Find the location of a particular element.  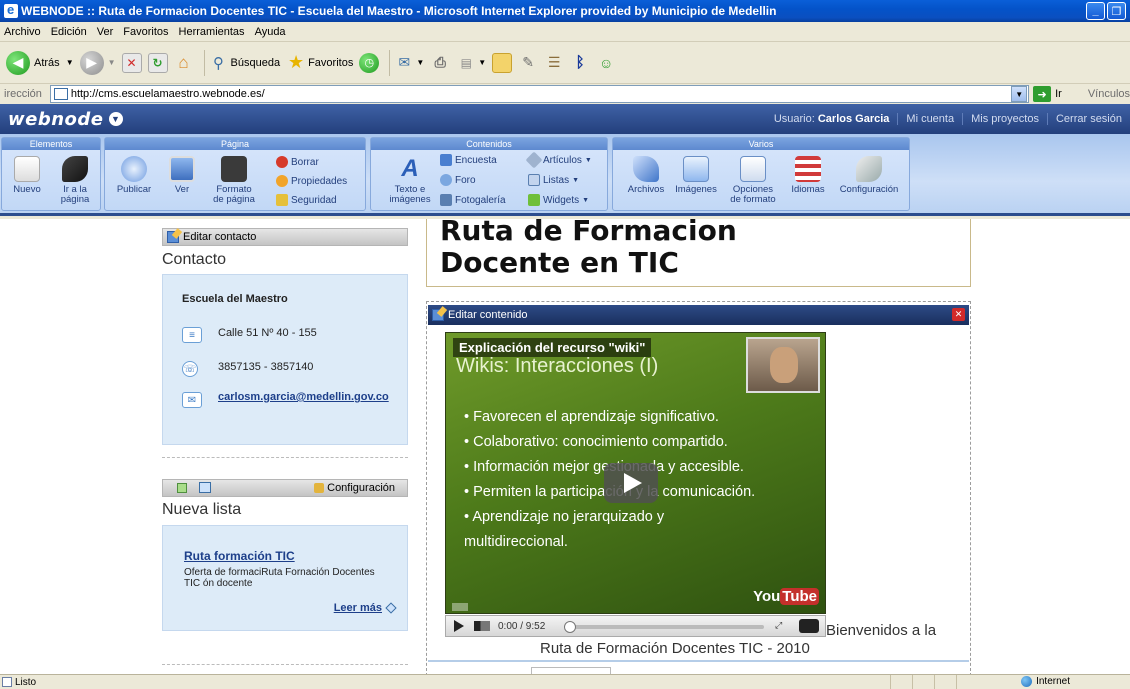

minimize-button: _ is located at coordinates (1095, 11).